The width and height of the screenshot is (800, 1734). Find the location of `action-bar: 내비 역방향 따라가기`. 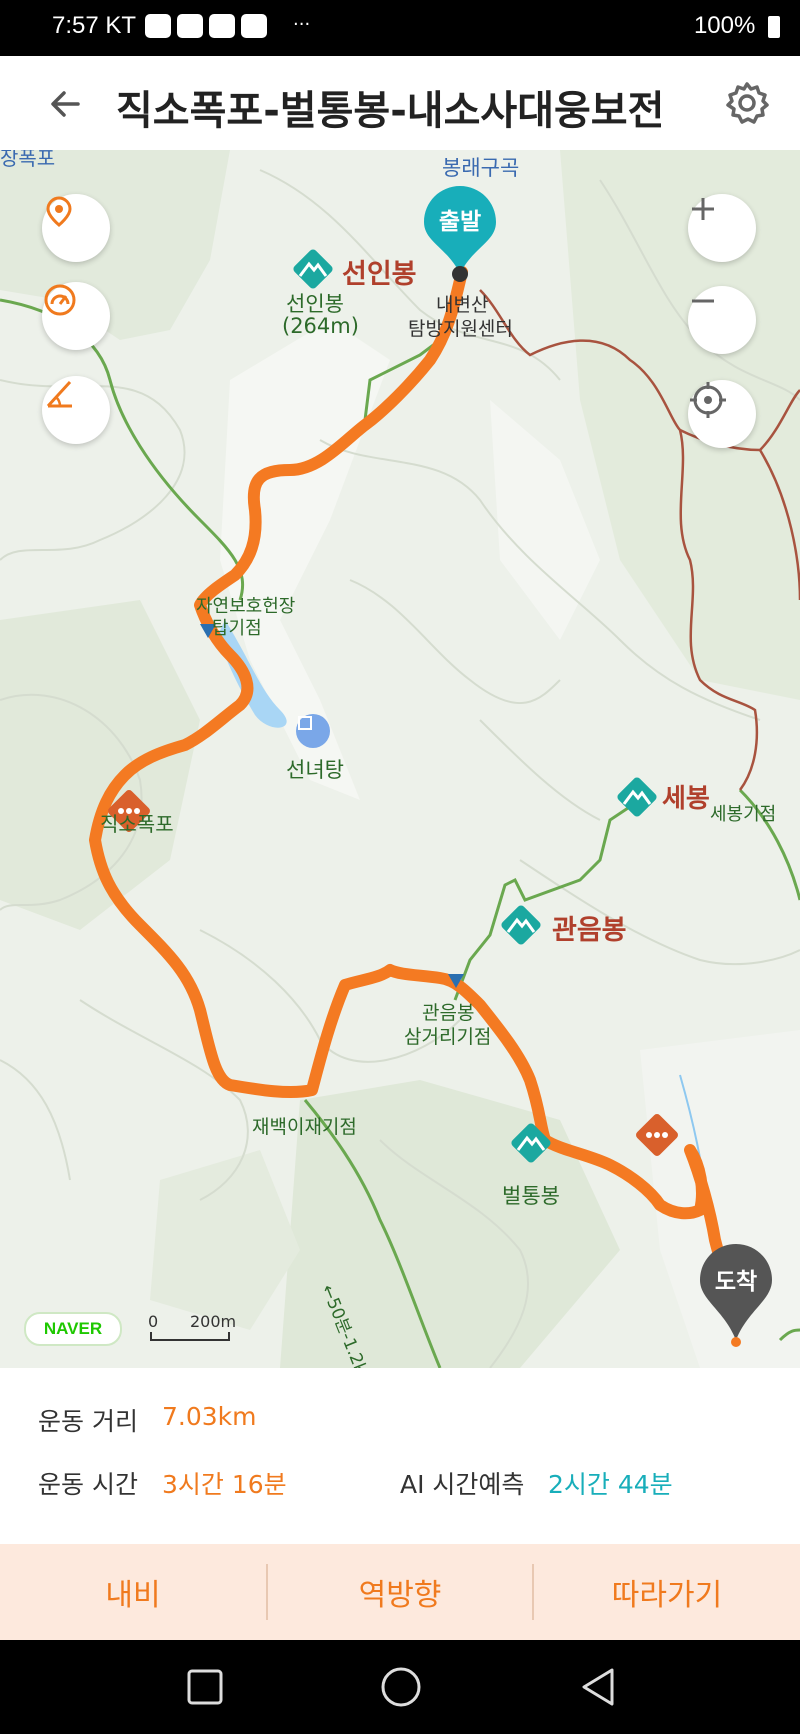

action-bar: 내비 역방향 따라가기 is located at coordinates (400, 1592).